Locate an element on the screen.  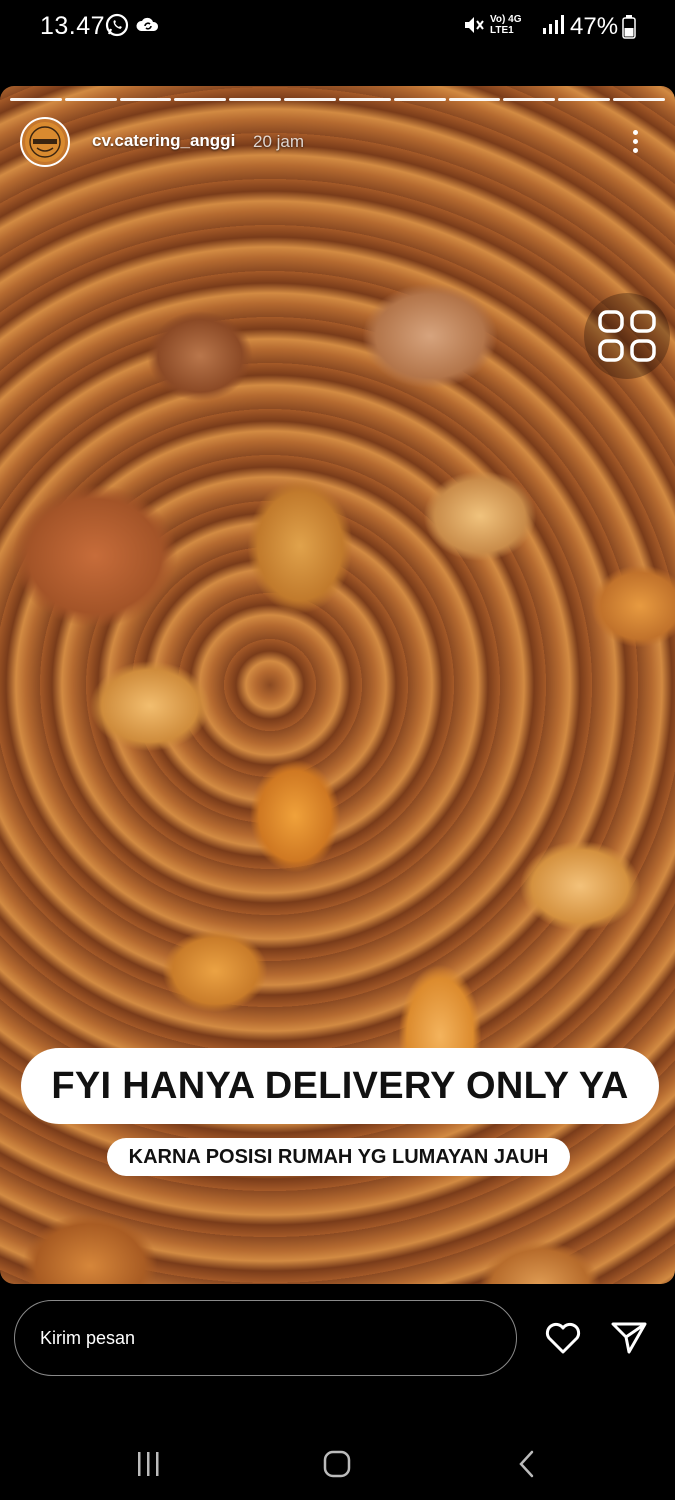
signal-icon is located at coordinates (553, 27).